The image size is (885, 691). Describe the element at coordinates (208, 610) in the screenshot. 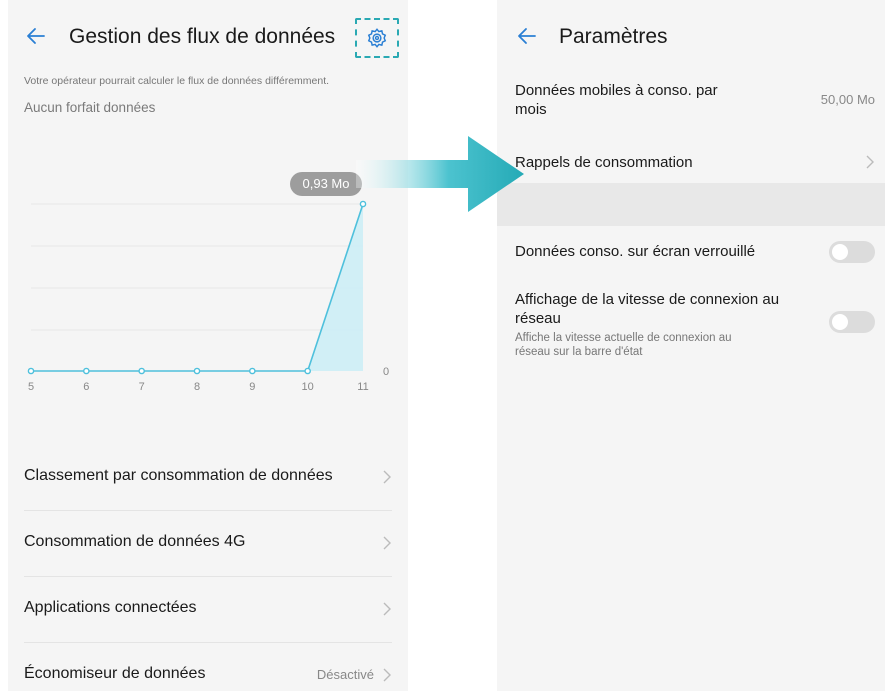

I see `menu-item-connected-apps: Applications connectées` at that location.